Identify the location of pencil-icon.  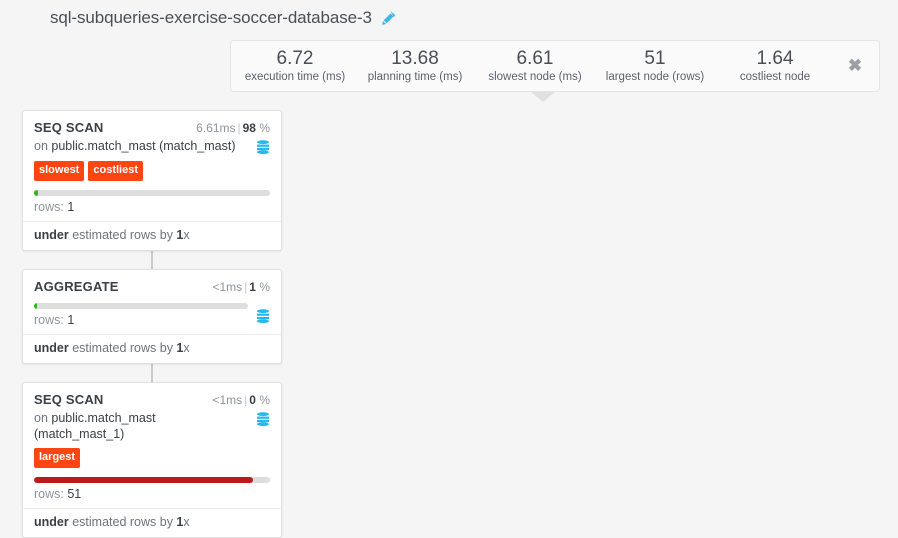
(388, 18).